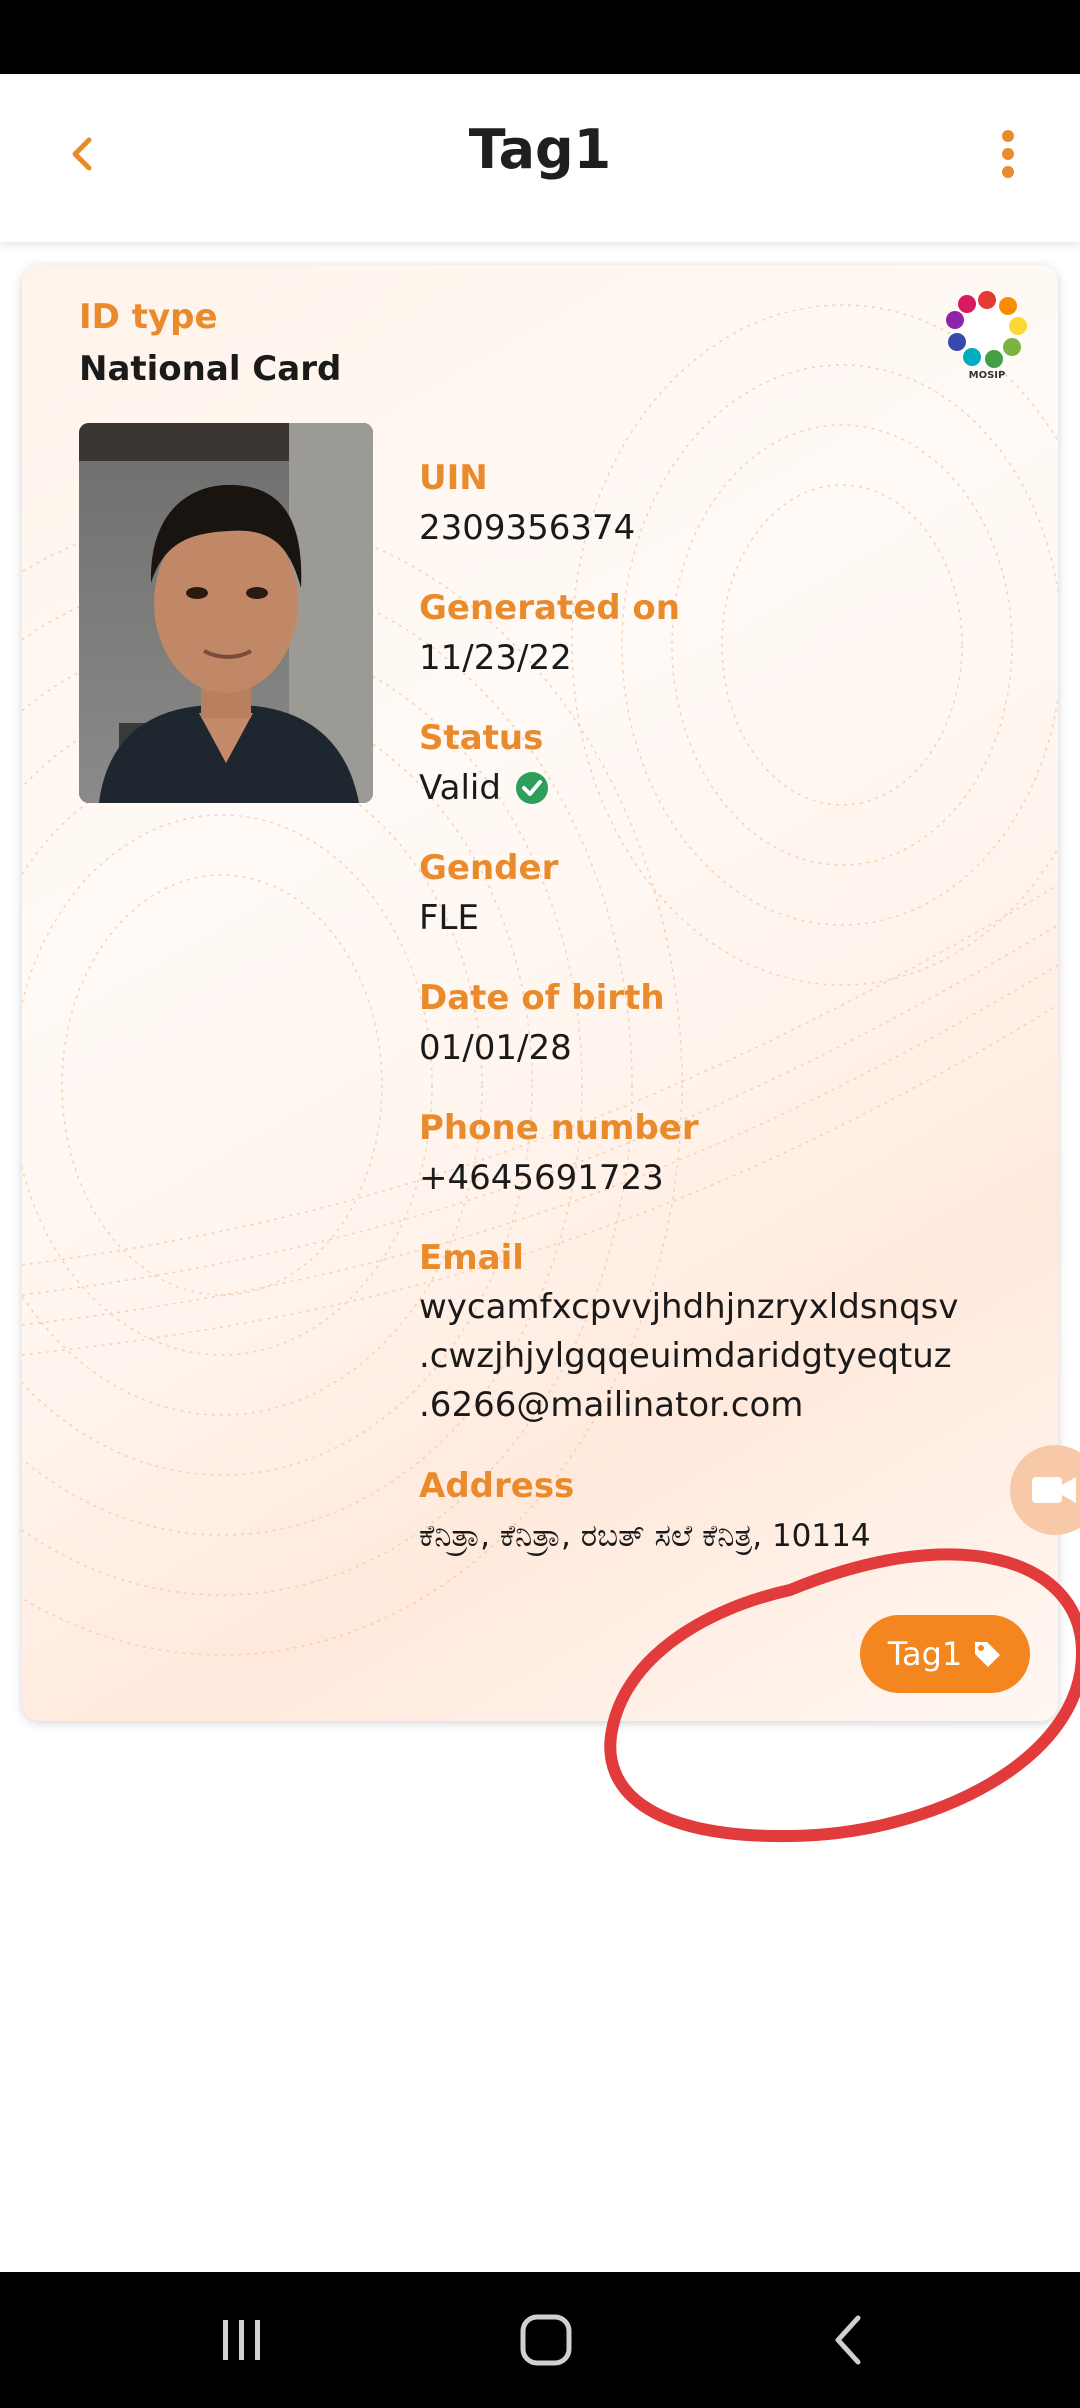 Image resolution: width=1080 pixels, height=2408 pixels. What do you see at coordinates (495, 1048) in the screenshot?
I see `dob-value: 01/01/28` at bounding box center [495, 1048].